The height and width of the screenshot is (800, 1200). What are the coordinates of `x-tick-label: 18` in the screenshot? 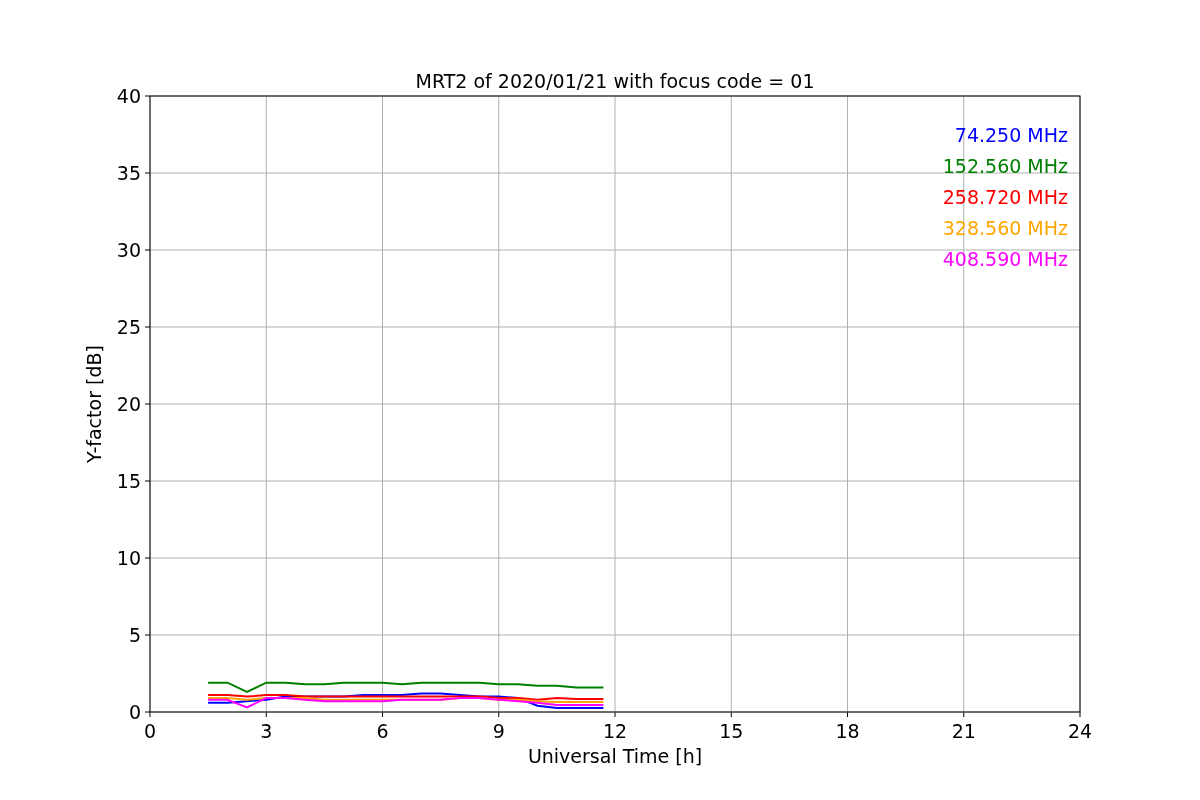 It's located at (847, 731).